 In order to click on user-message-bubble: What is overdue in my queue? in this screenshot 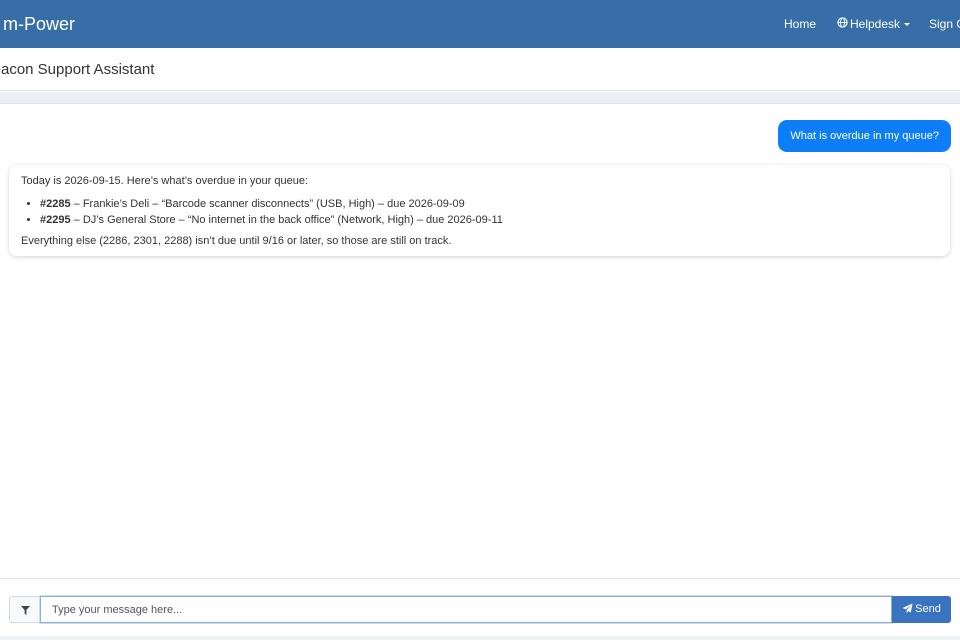, I will do `click(864, 136)`.